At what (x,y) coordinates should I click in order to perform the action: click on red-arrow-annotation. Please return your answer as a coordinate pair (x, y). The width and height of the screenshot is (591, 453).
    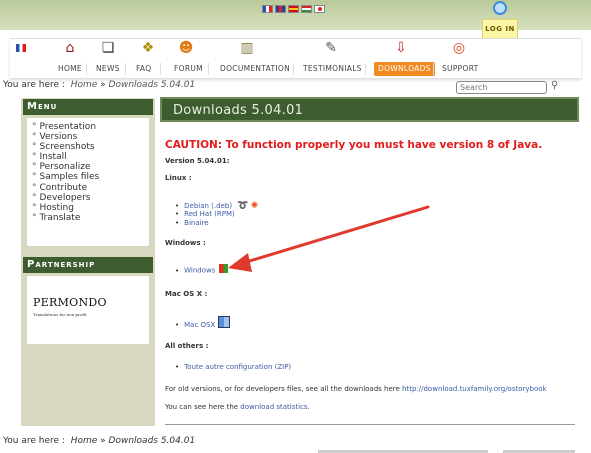
    Looking at the image, I should click on (329, 238).